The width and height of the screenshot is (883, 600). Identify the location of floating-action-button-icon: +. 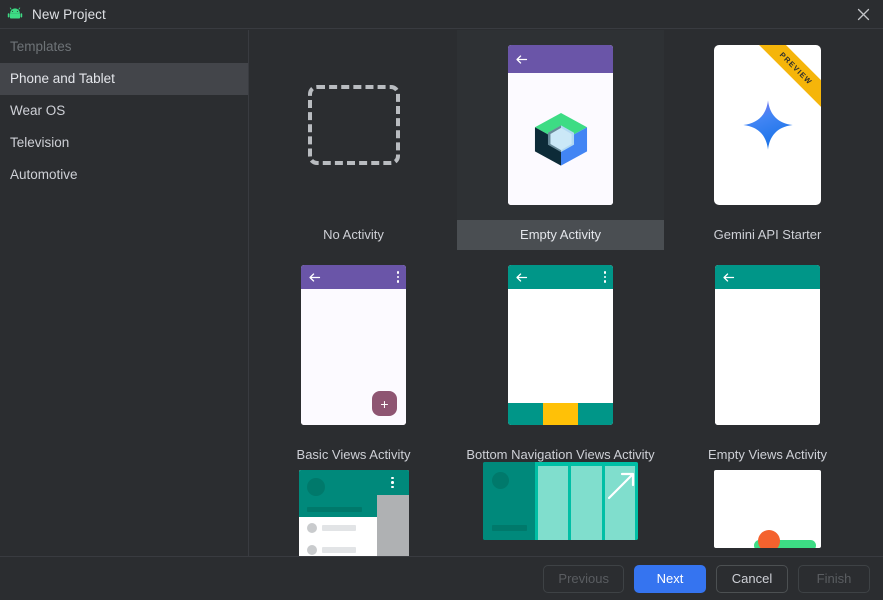
(384, 403).